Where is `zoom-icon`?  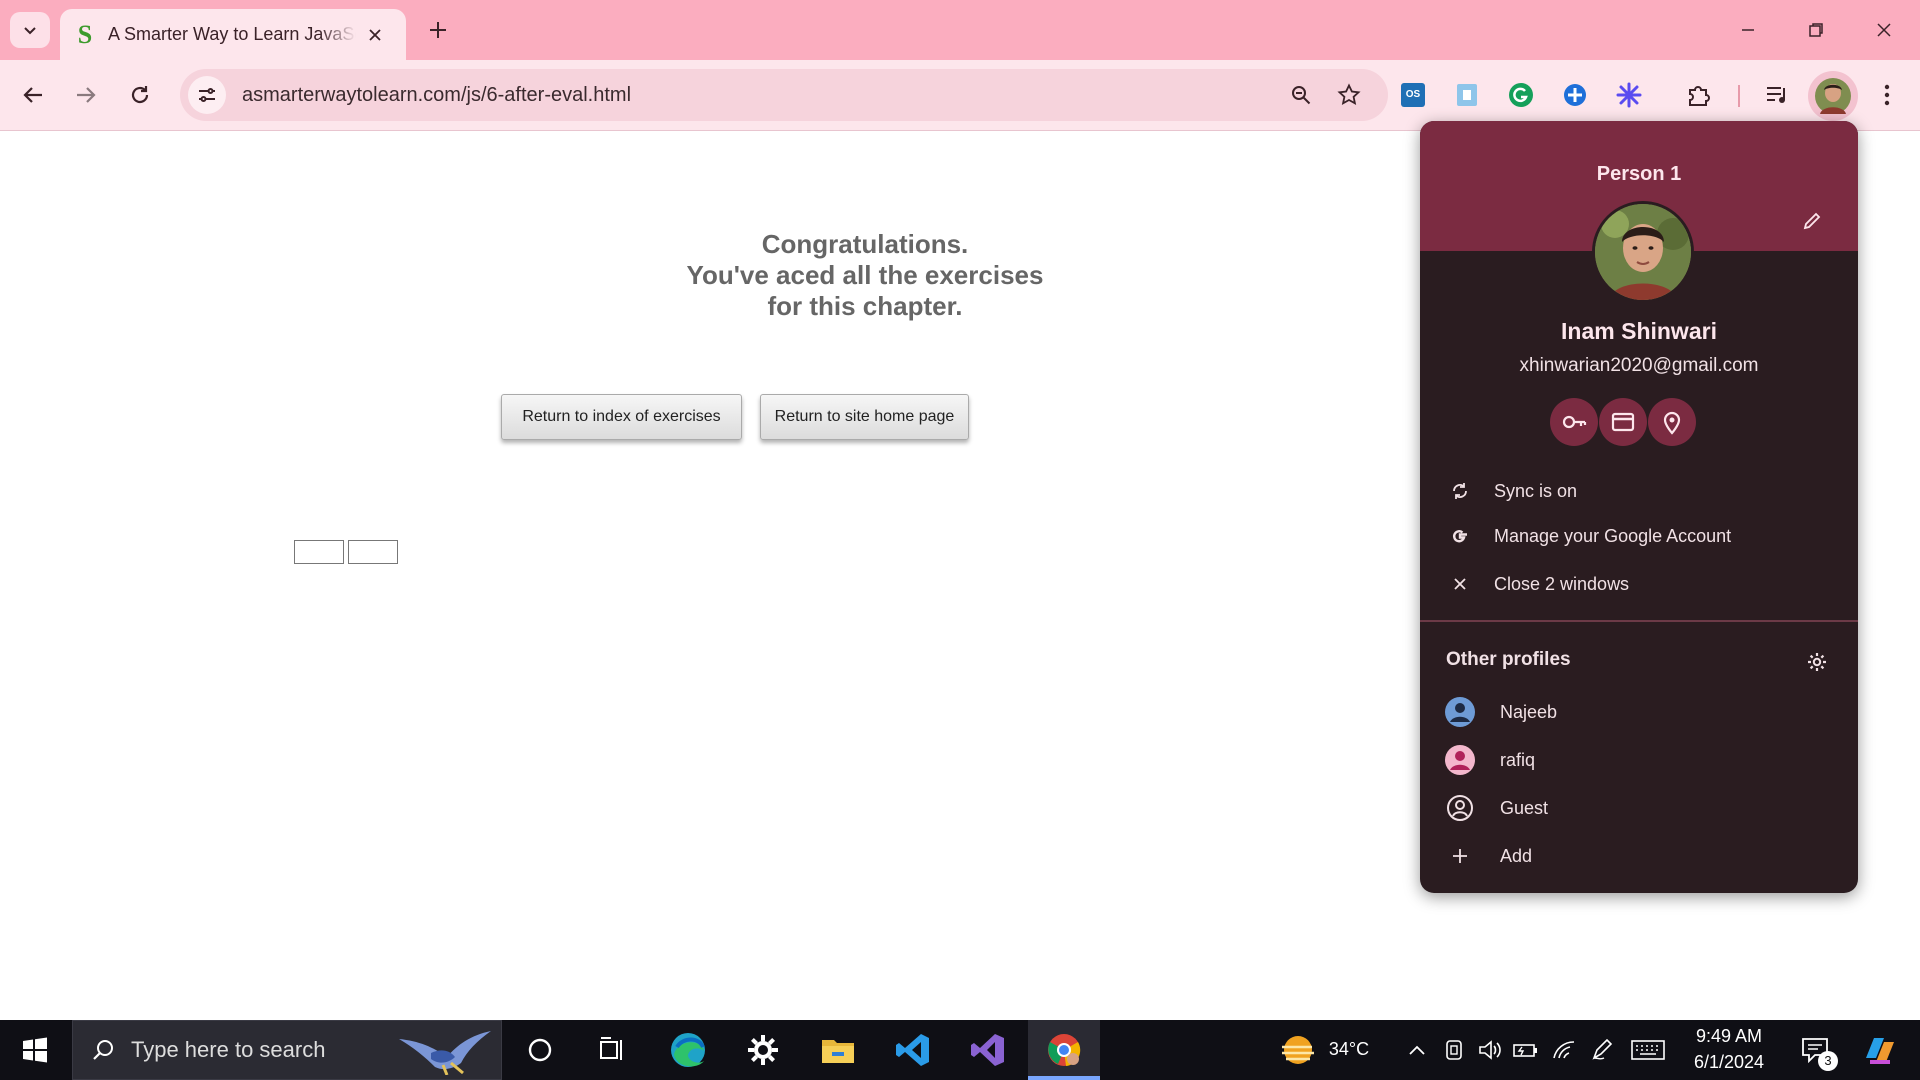
zoom-icon is located at coordinates (1301, 95).